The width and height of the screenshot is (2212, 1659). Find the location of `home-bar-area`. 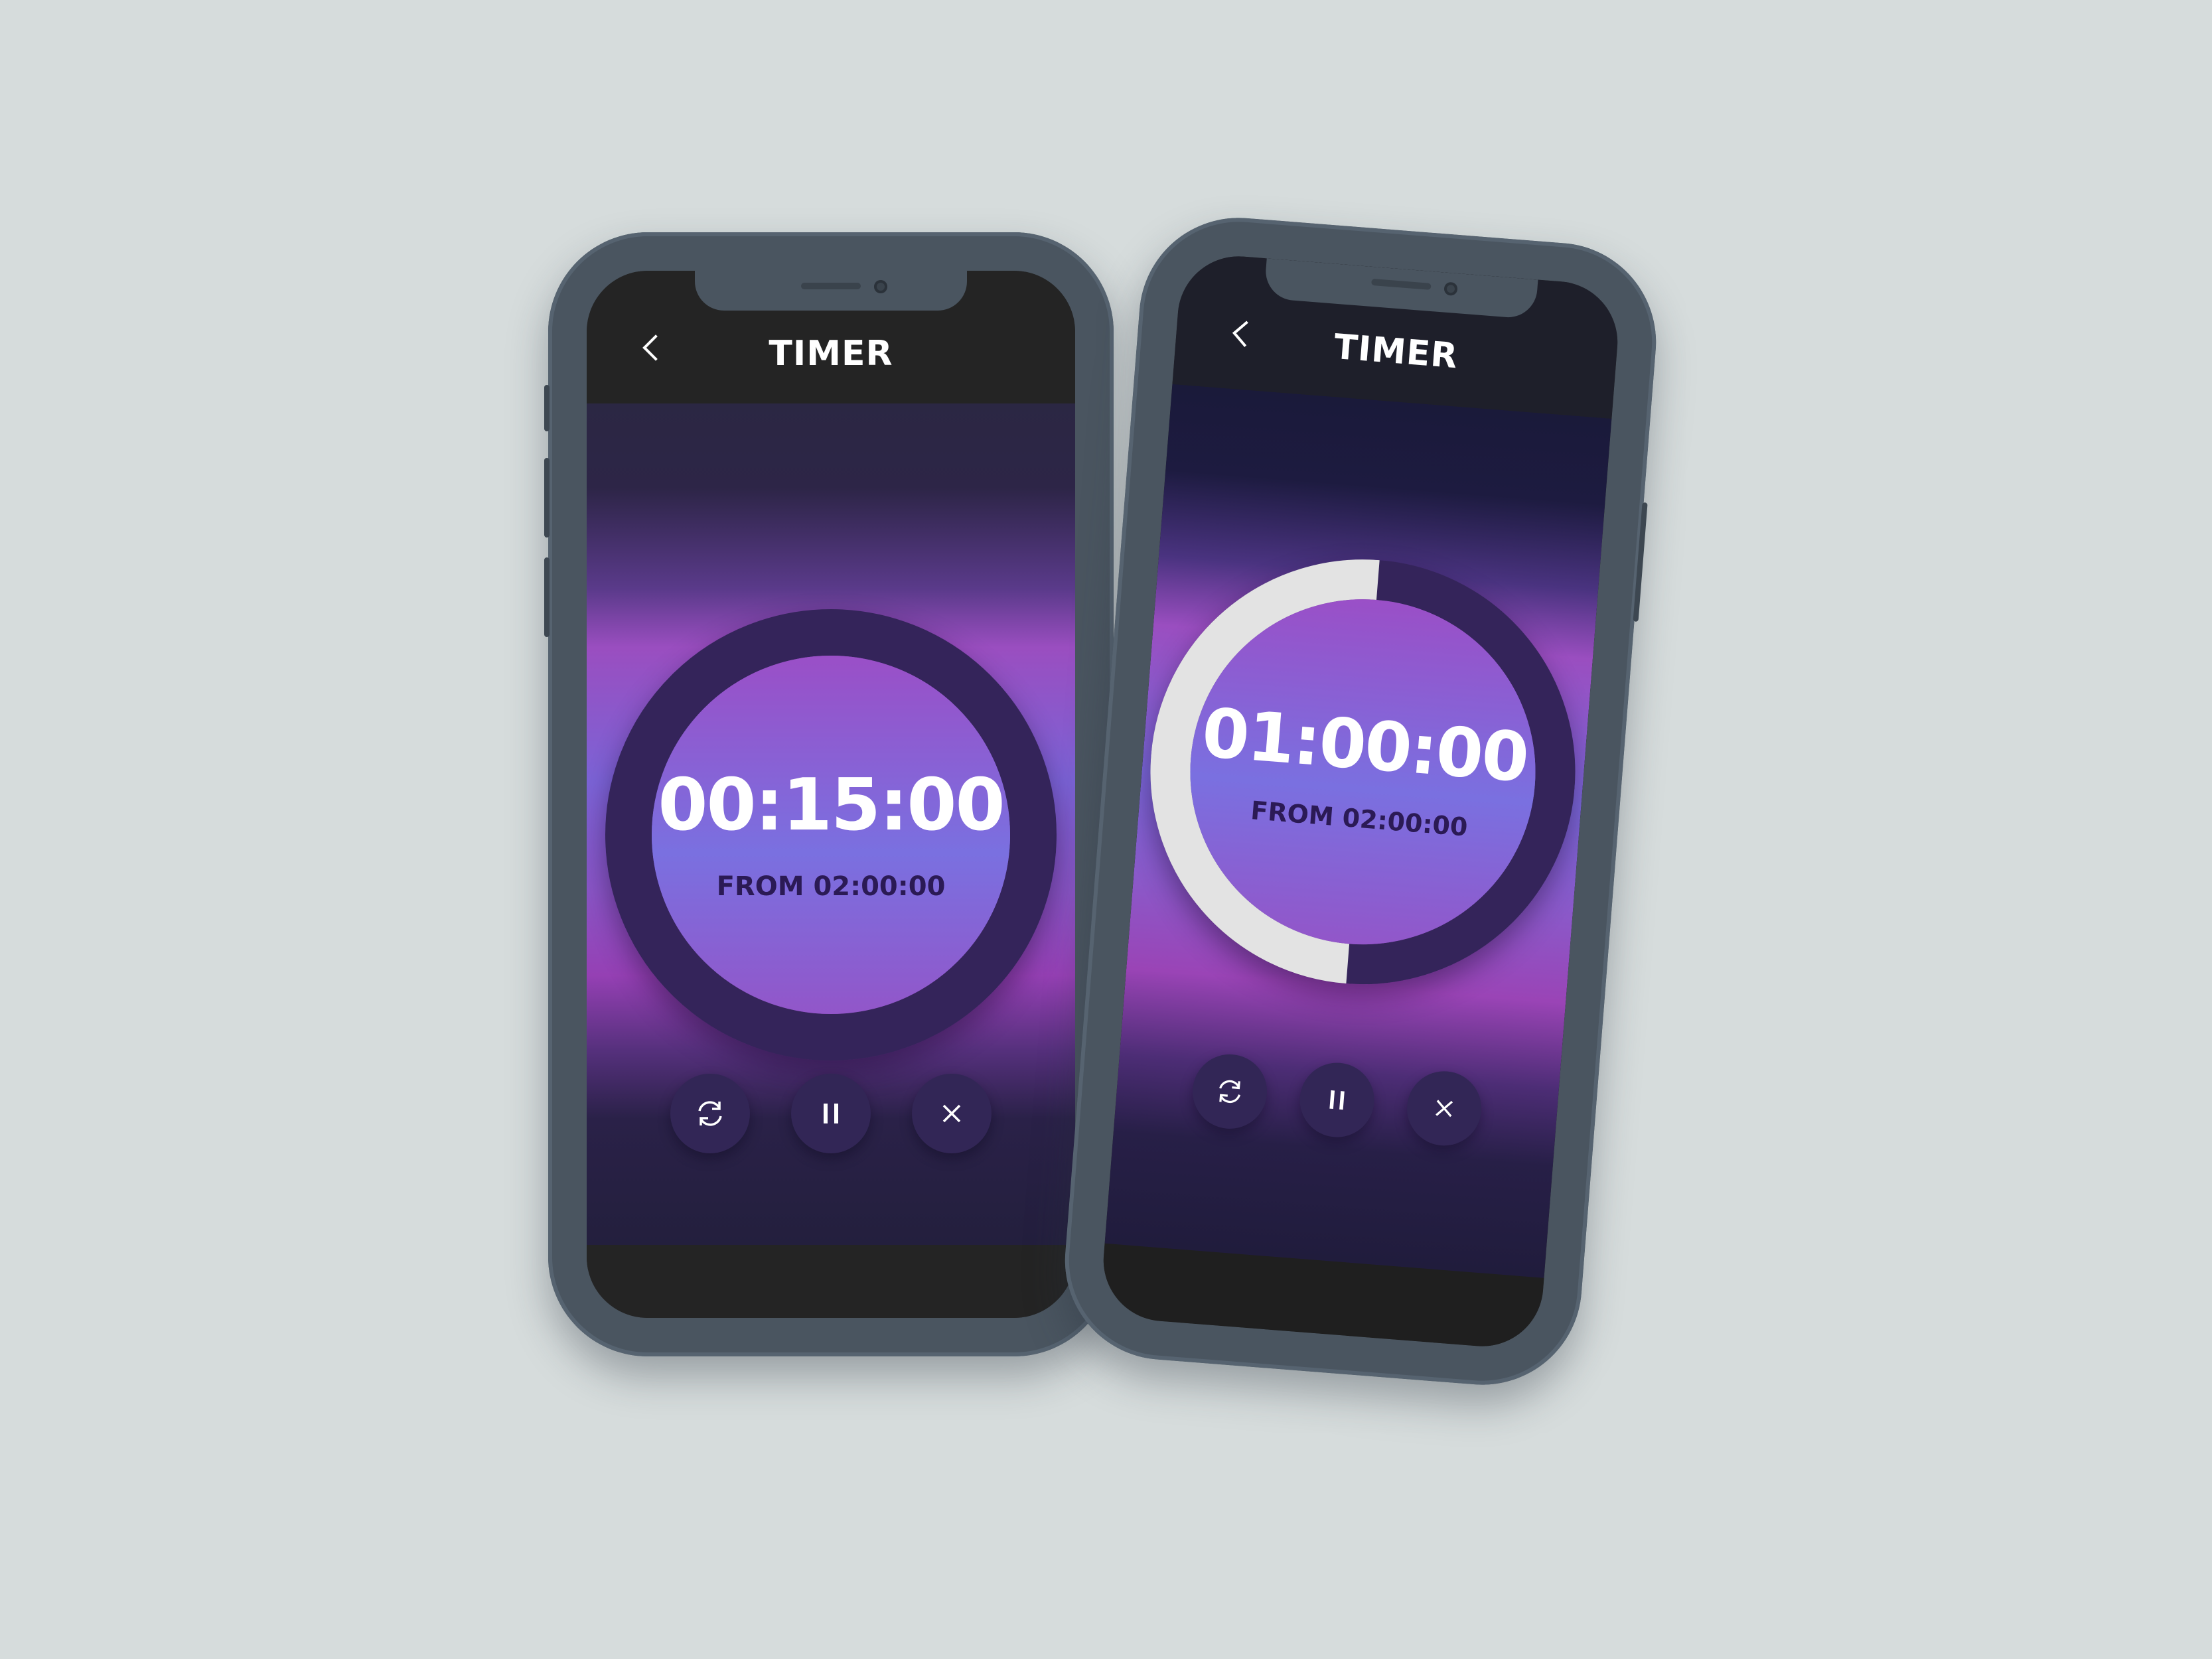

home-bar-area is located at coordinates (831, 1281).